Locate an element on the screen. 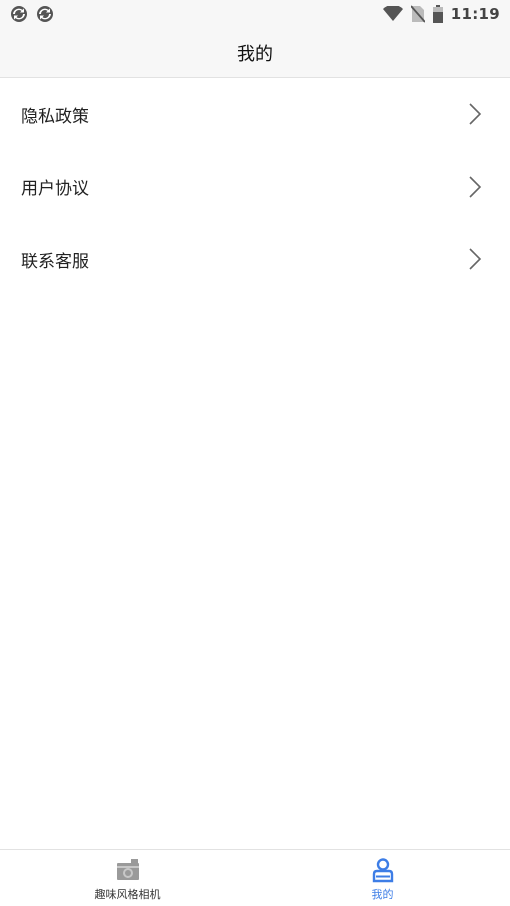  bottom-tab-bar: 趣味风格相机 我的 is located at coordinates (255, 877).